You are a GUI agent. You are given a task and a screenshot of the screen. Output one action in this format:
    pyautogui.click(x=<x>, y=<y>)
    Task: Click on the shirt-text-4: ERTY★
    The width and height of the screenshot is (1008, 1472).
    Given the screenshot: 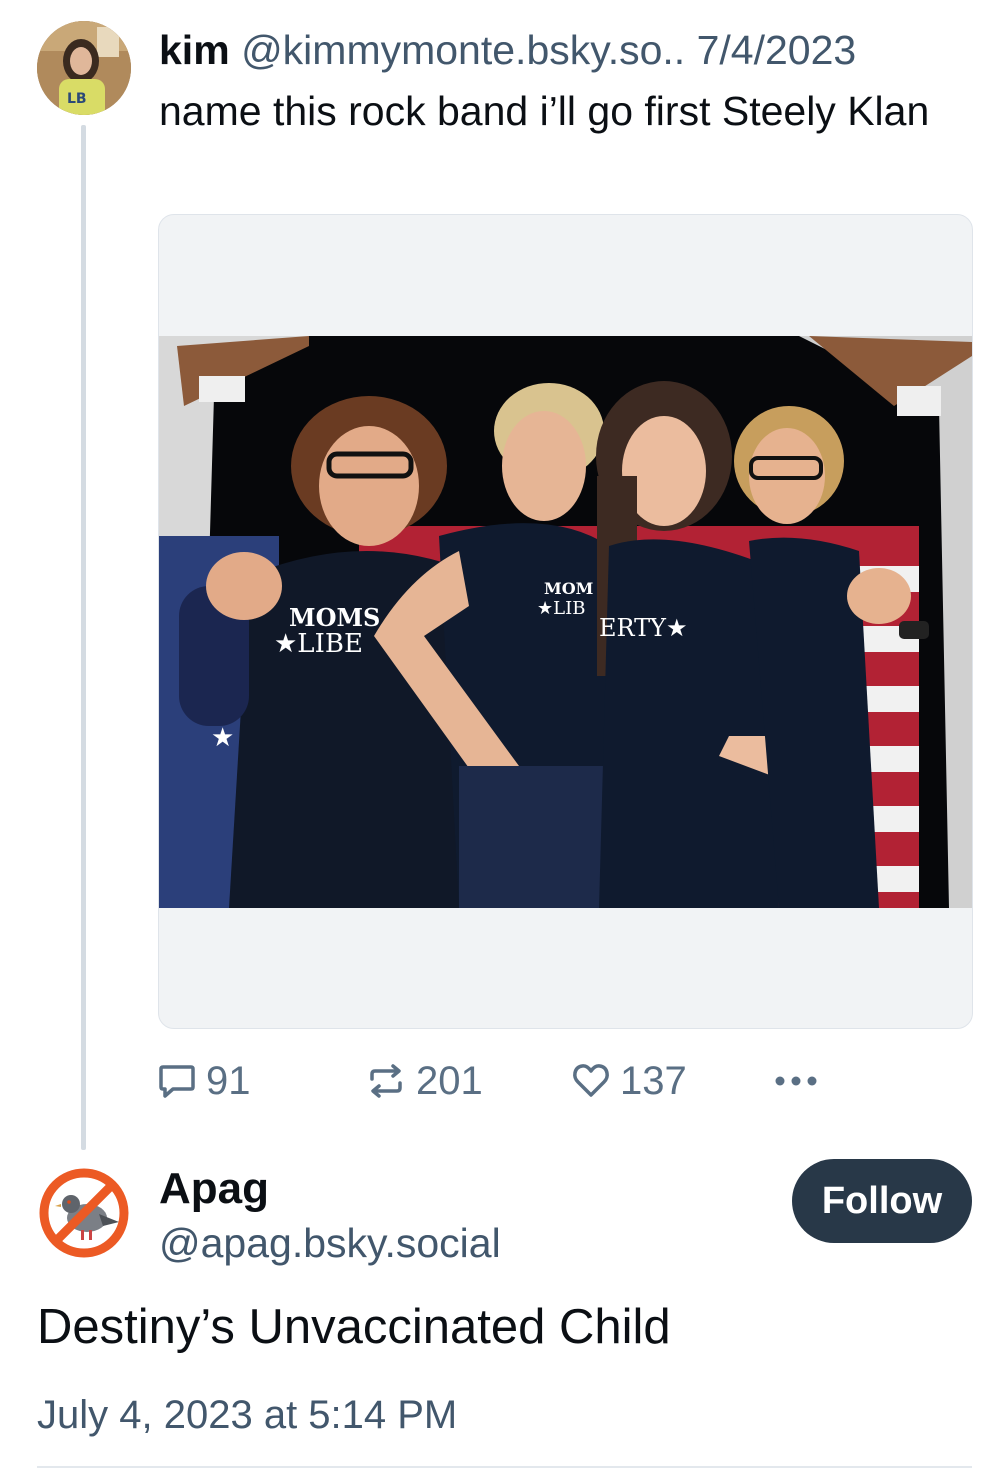 What is the action you would take?
    pyautogui.click(x=643, y=628)
    